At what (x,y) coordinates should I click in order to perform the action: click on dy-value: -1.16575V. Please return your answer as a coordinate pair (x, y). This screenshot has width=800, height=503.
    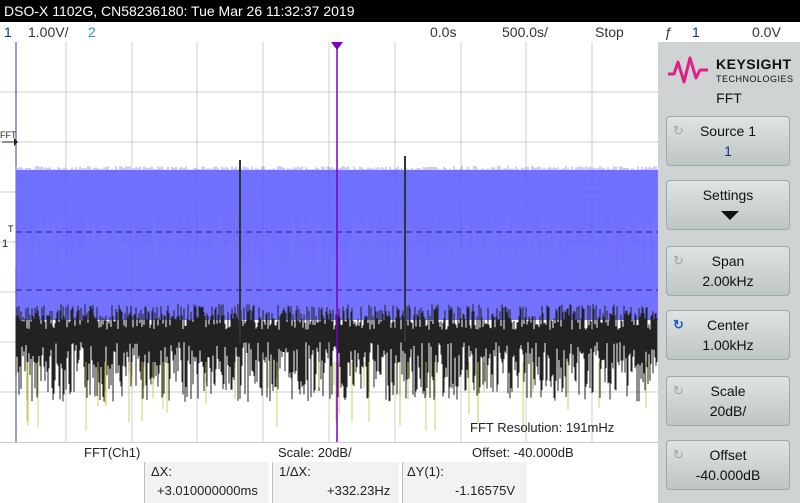
    Looking at the image, I should click on (485, 490).